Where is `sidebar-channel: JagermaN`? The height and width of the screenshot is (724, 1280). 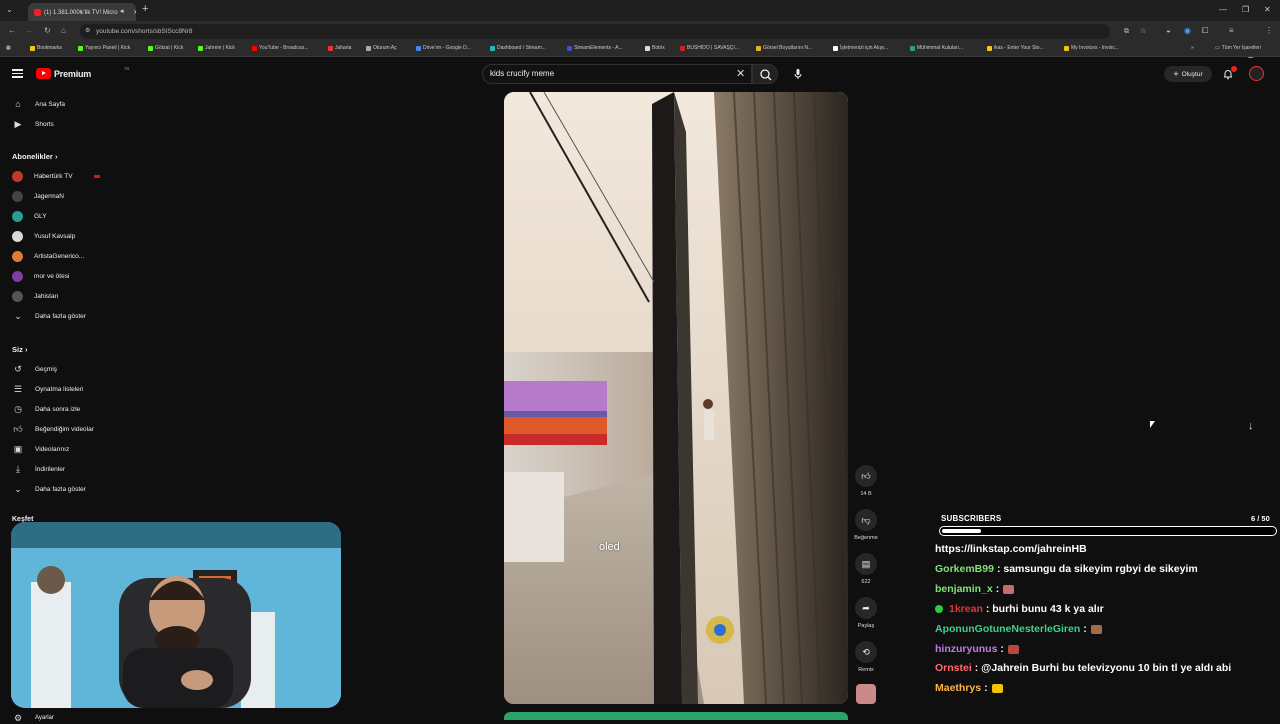 sidebar-channel: JagermaN is located at coordinates (38, 196).